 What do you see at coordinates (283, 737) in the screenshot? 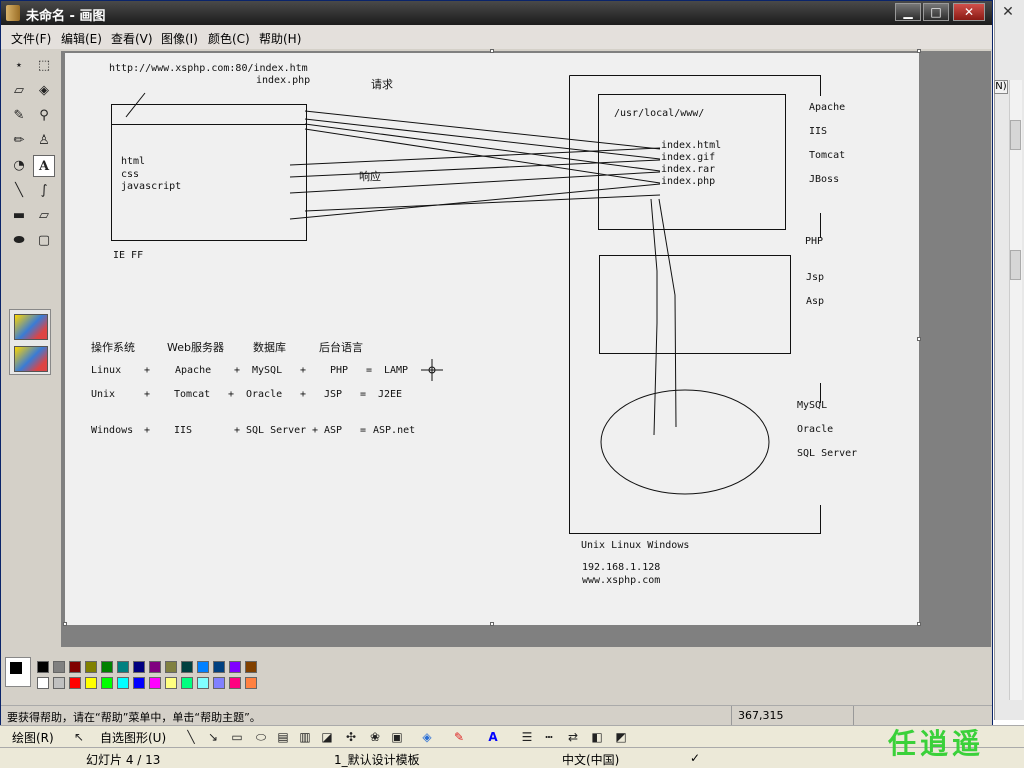
I see `textbox-icon: ▤` at bounding box center [283, 737].